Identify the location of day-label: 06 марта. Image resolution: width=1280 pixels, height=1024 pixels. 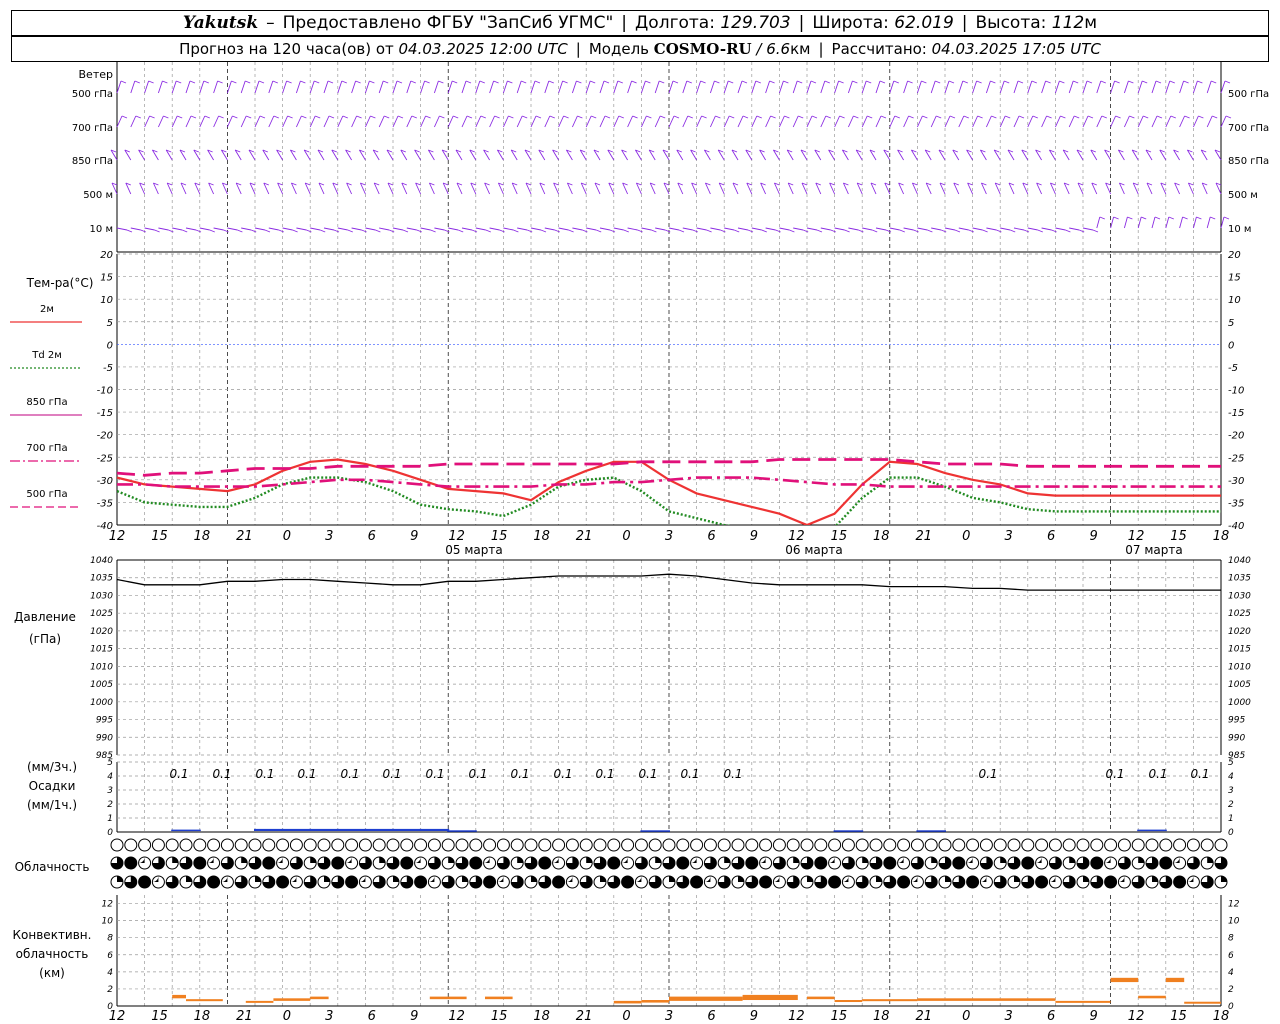
(813, 550).